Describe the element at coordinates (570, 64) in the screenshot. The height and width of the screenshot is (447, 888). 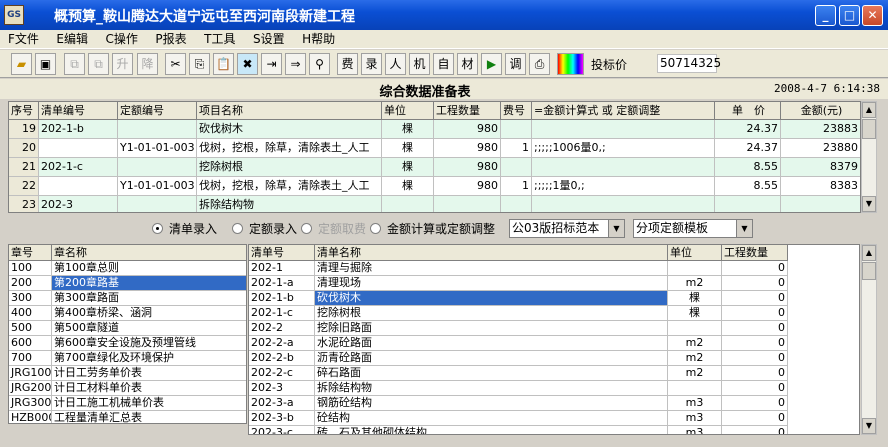
I see `color-palette-icon` at that location.